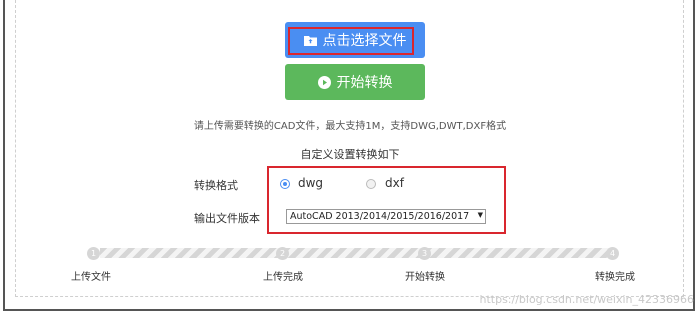  I want to click on step-label-4: 转换完成, so click(615, 277).